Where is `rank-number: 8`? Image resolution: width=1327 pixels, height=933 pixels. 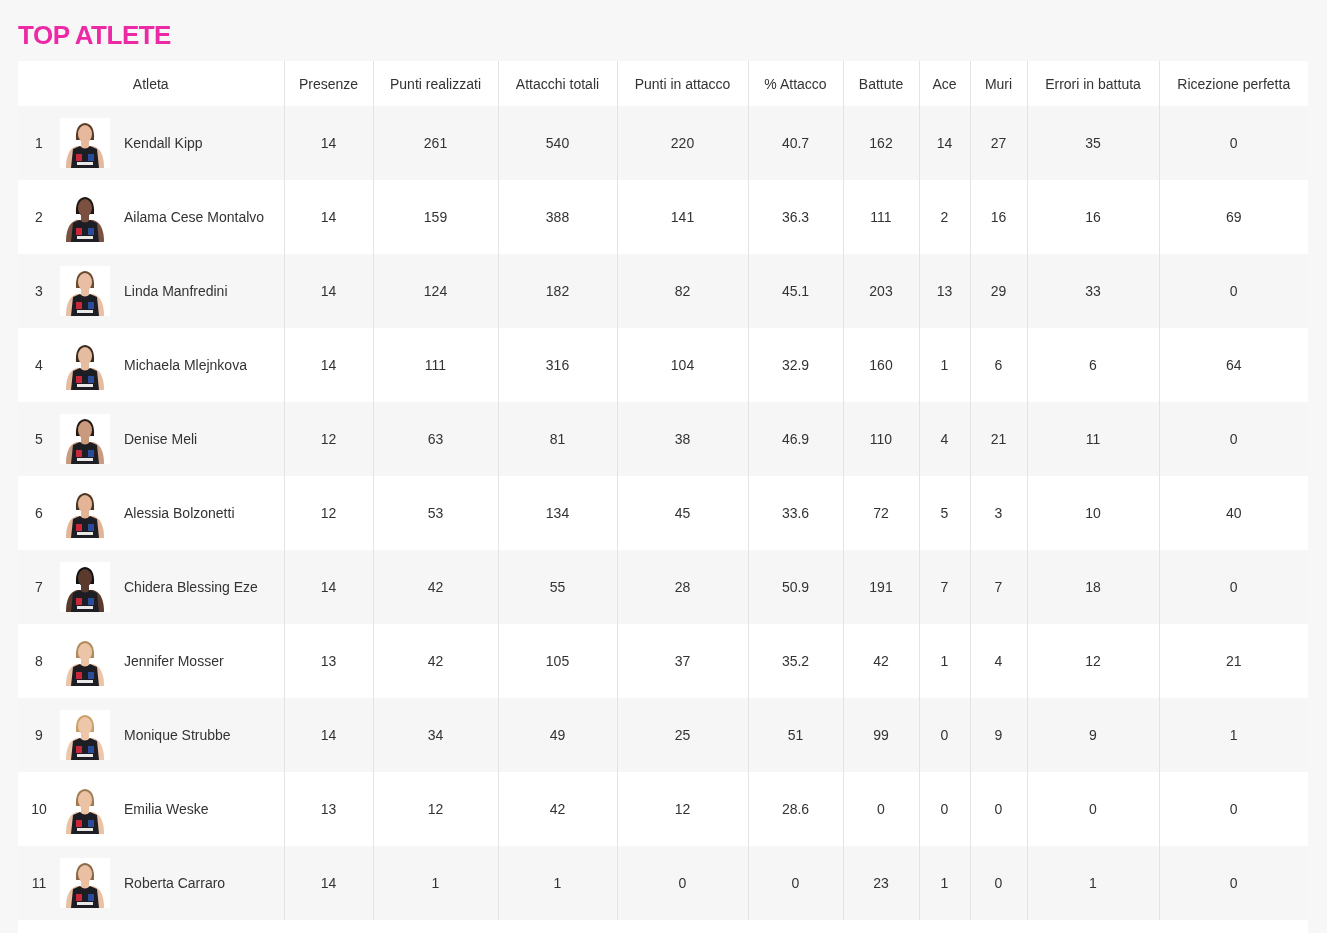 rank-number: 8 is located at coordinates (39, 661).